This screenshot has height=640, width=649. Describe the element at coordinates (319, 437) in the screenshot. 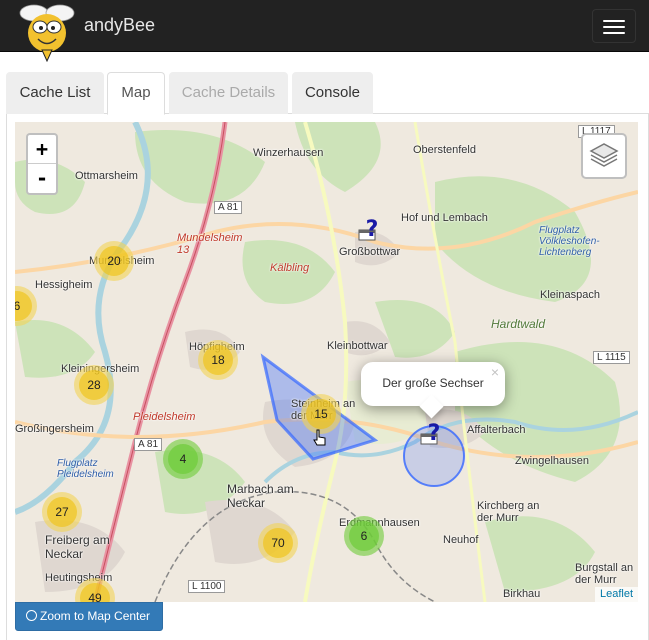

I see `hand-cursor-icon` at that location.